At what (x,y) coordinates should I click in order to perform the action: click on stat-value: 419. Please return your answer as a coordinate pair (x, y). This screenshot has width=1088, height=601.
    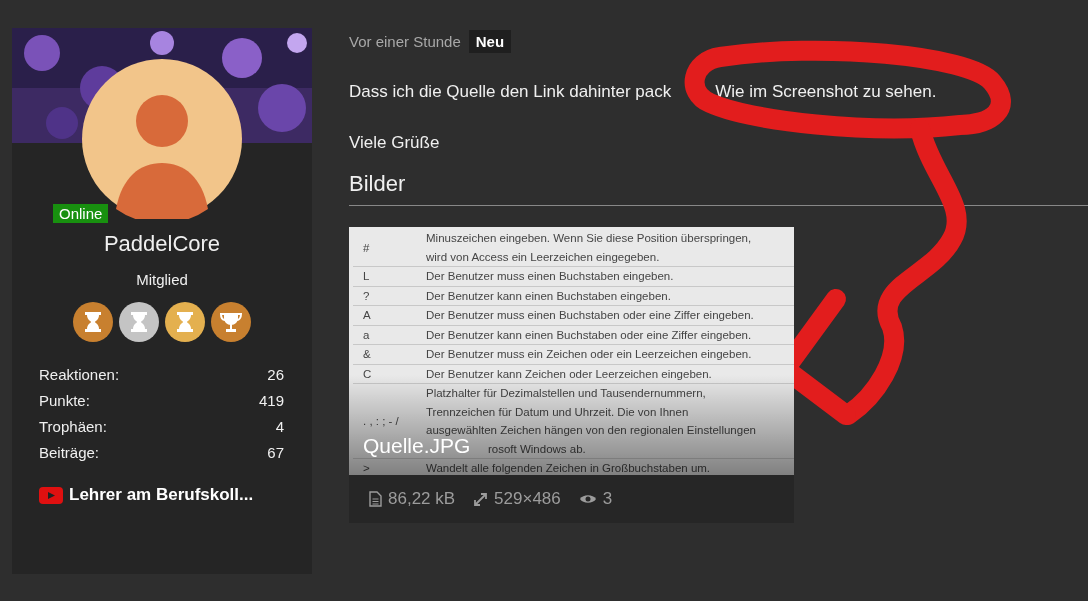
    Looking at the image, I should click on (271, 400).